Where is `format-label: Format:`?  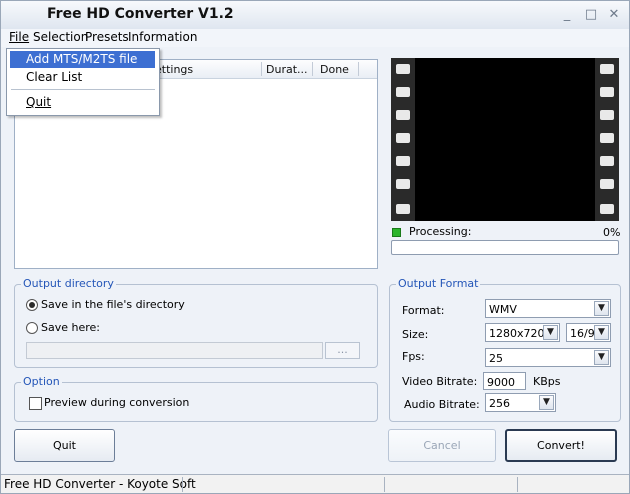 format-label: Format: is located at coordinates (423, 310).